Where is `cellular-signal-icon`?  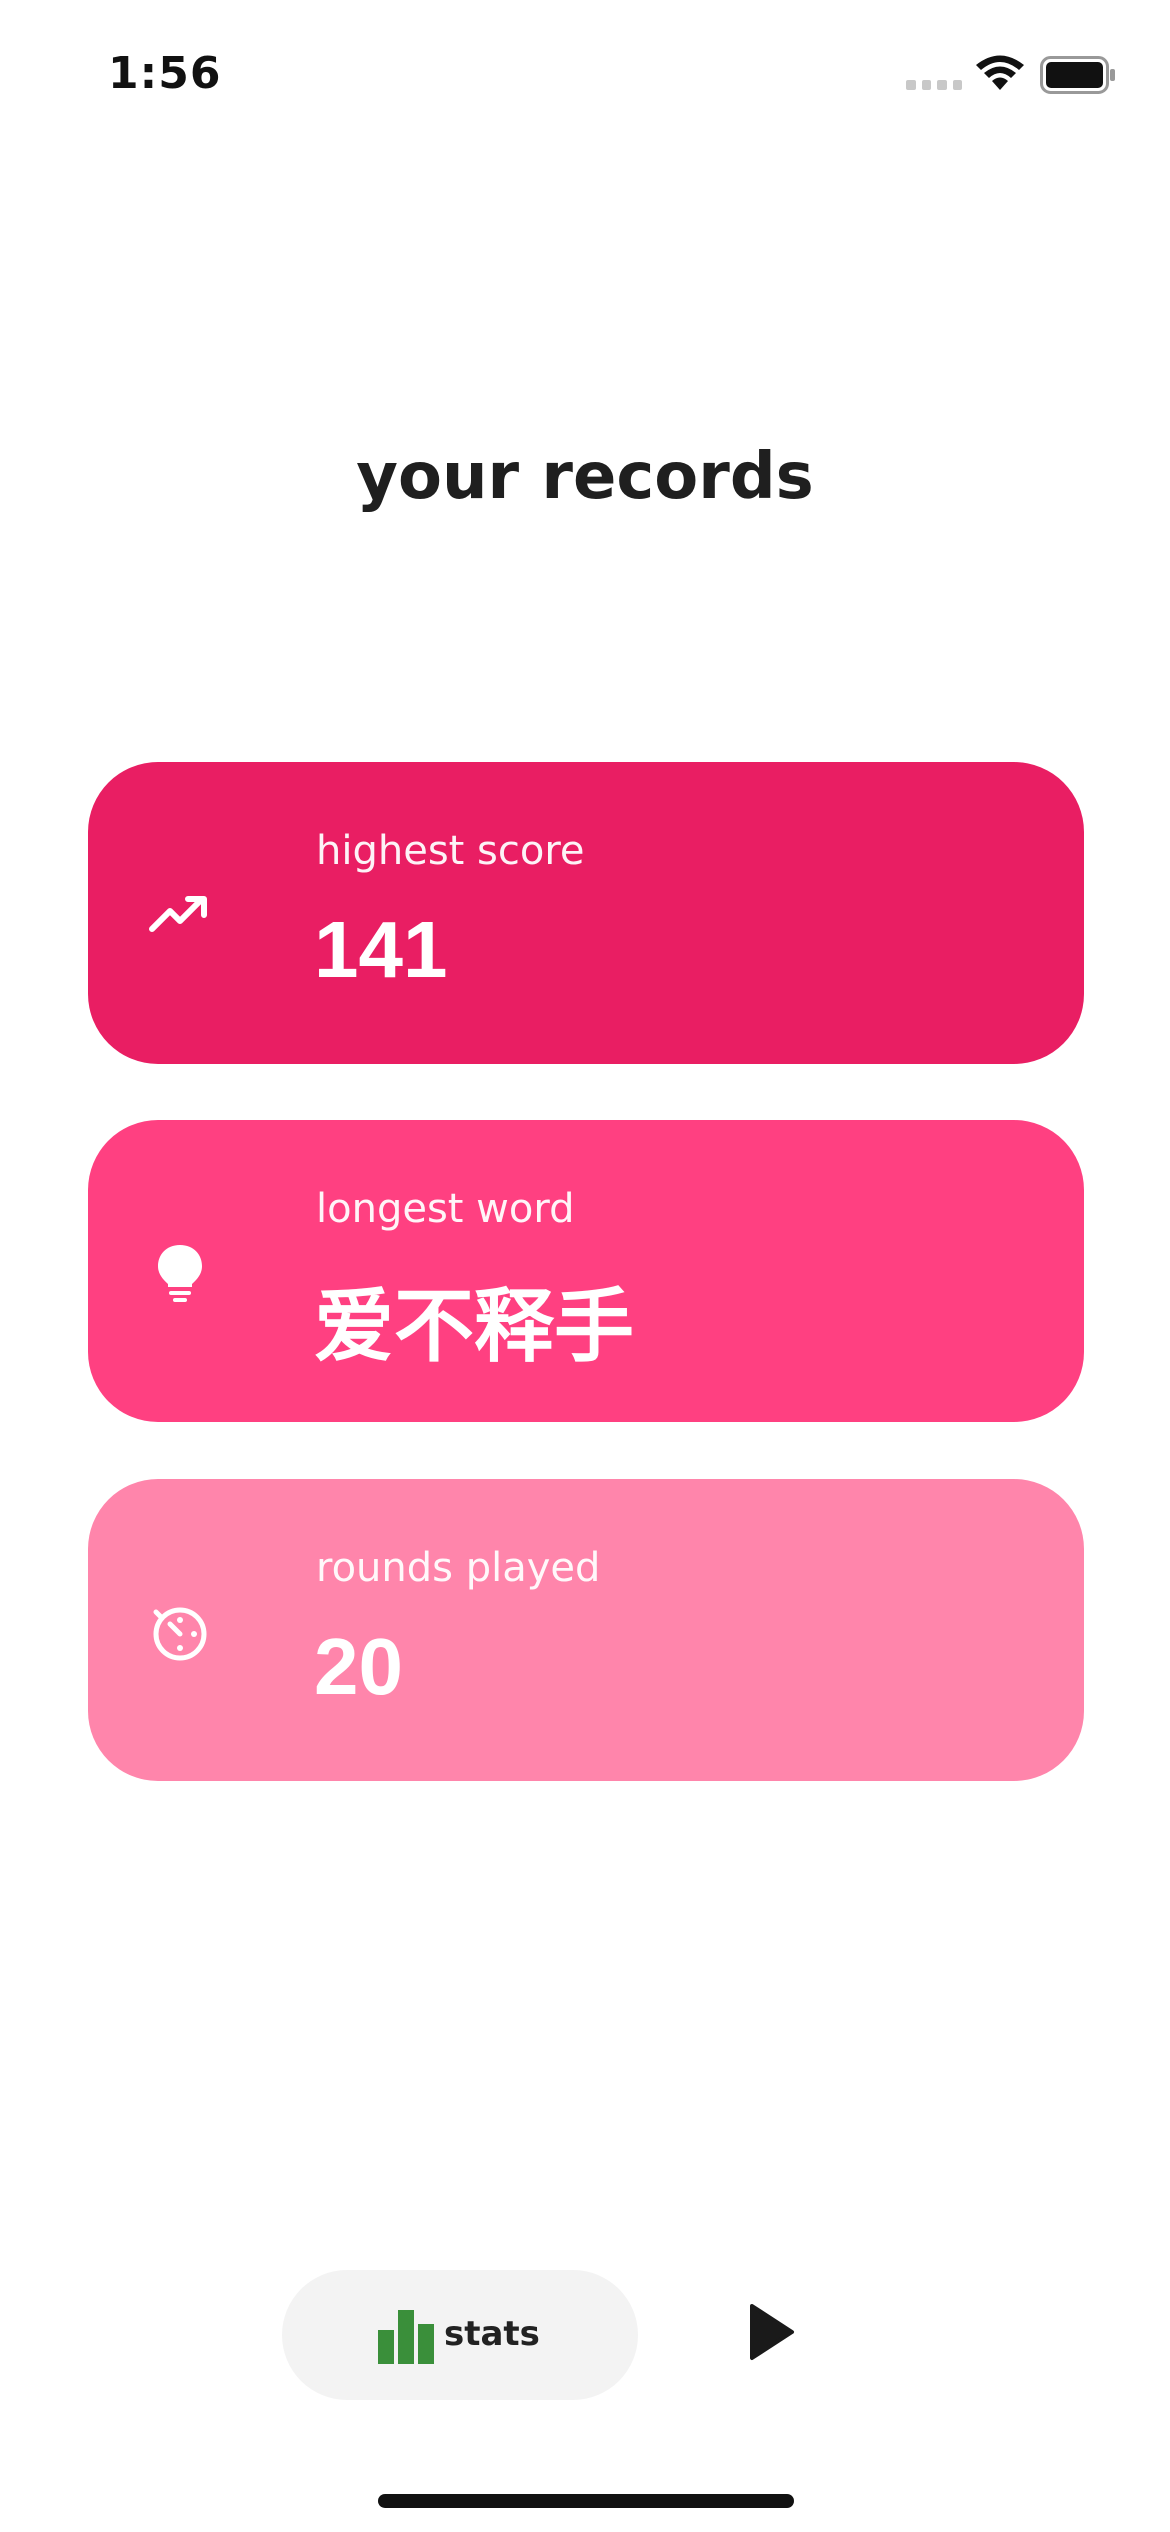
cellular-signal-icon is located at coordinates (934, 85).